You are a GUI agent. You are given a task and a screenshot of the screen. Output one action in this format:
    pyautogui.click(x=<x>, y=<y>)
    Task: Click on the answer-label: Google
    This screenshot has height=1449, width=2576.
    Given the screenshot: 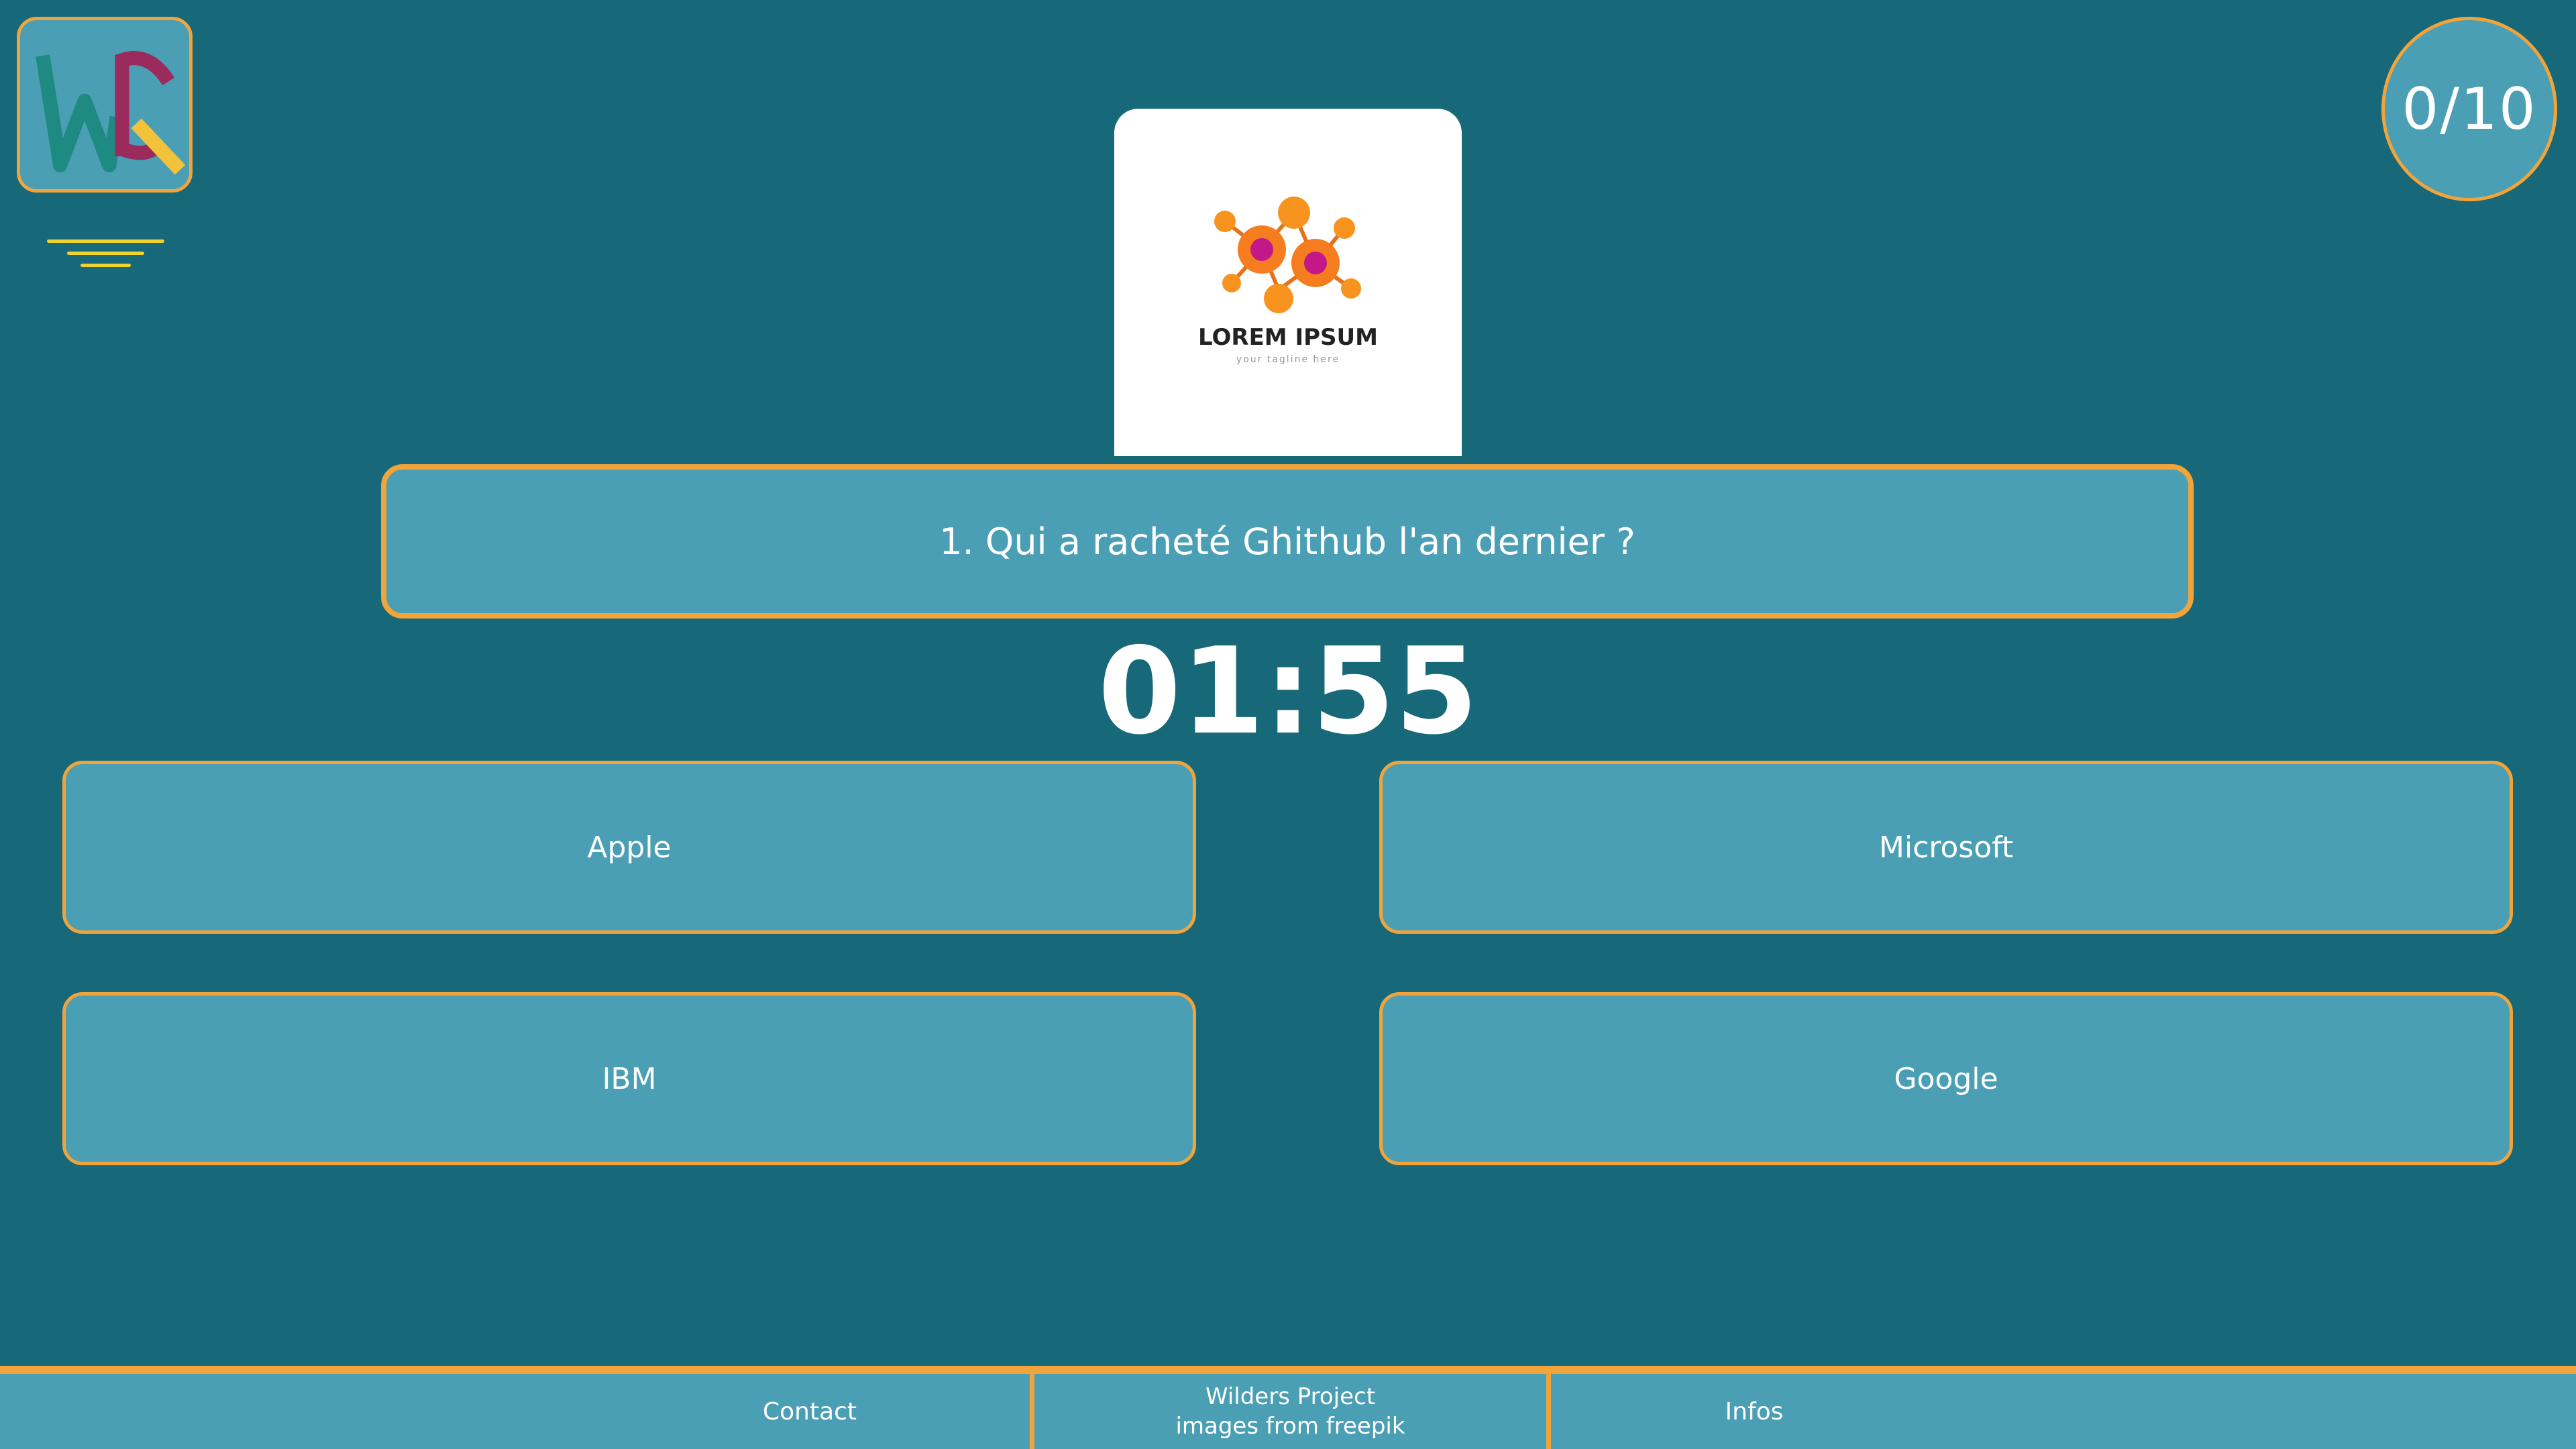 What is the action you would take?
    pyautogui.click(x=1946, y=1078)
    